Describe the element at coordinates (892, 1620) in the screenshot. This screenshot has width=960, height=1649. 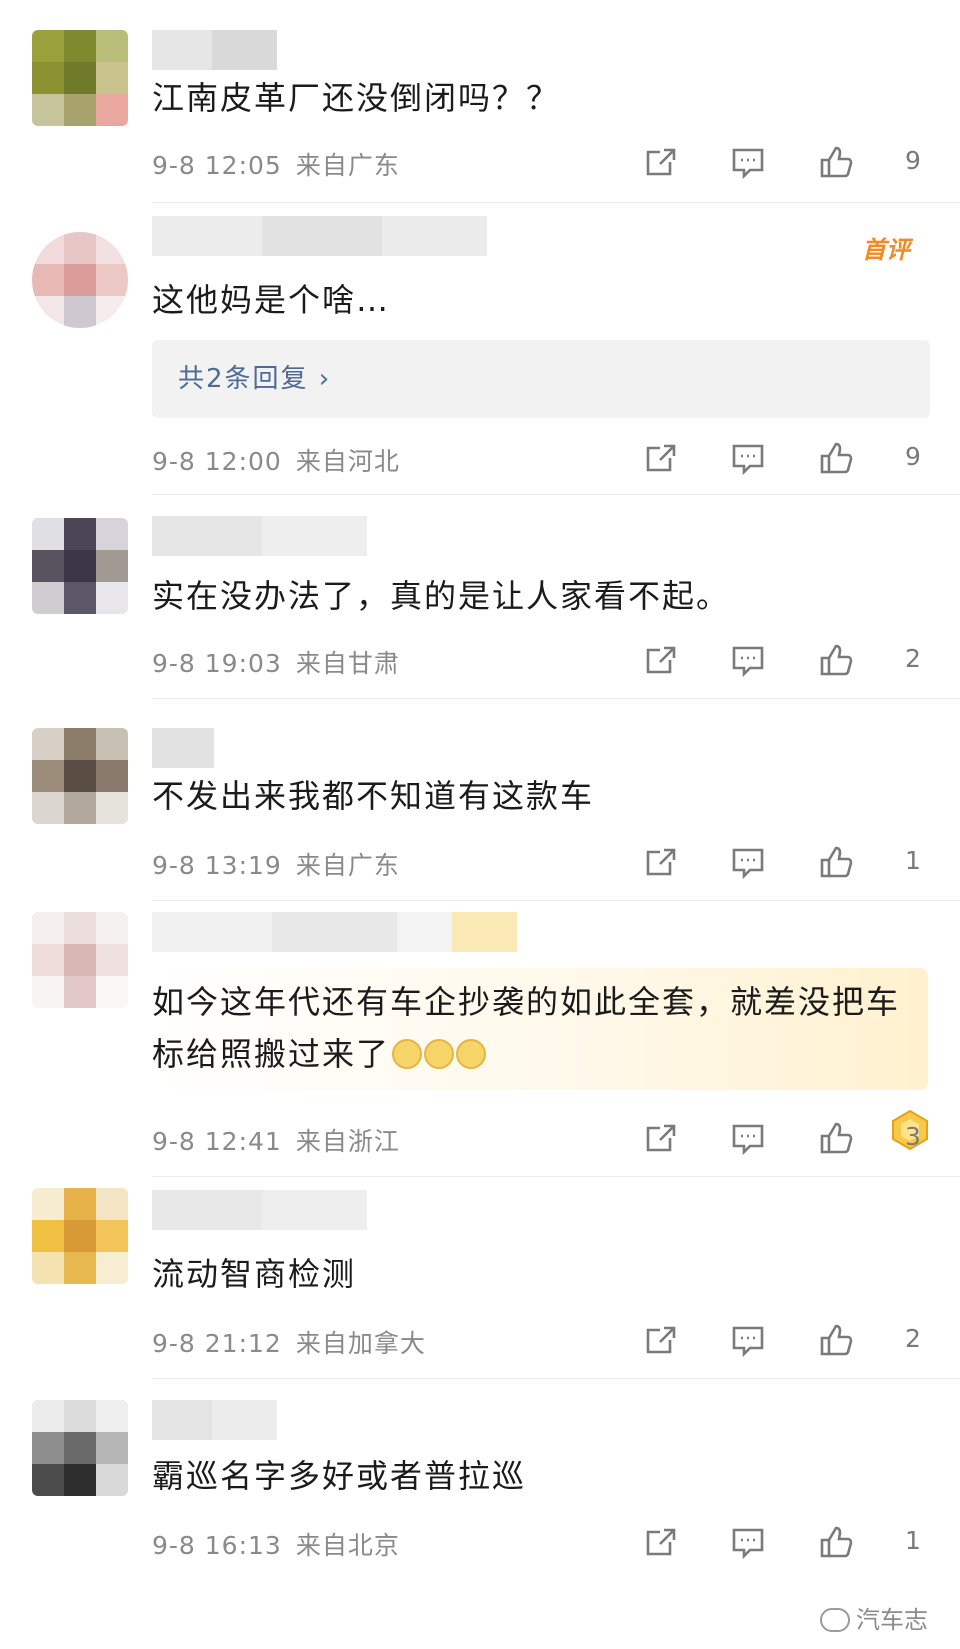
I see `watermark-text: 汽车志` at that location.